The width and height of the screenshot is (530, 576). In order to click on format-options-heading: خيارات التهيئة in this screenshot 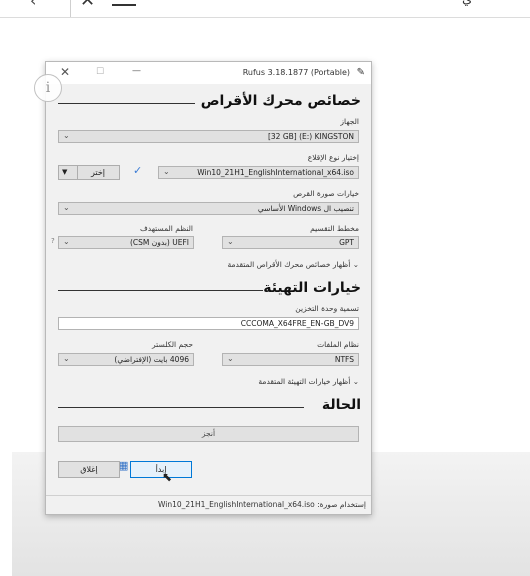, I will do `click(312, 288)`.